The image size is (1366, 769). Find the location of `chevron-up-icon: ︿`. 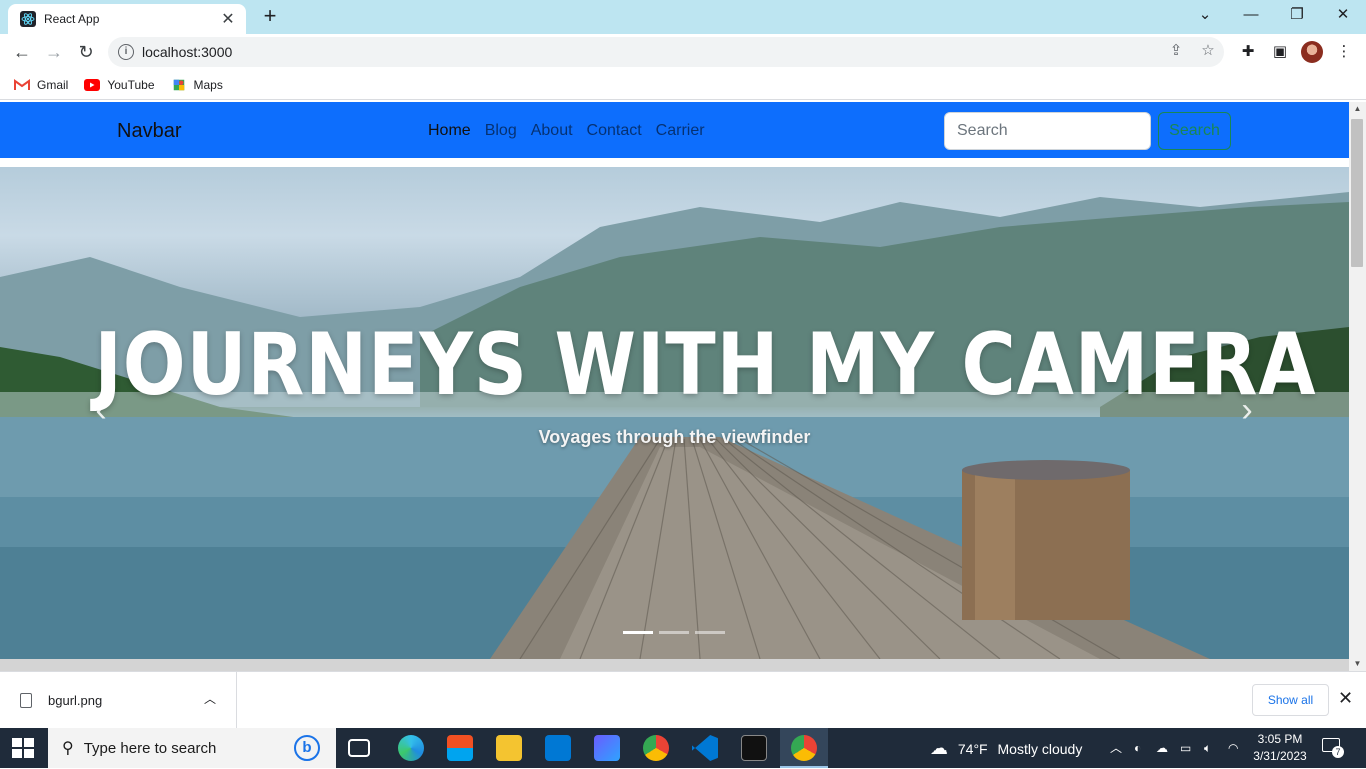

chevron-up-icon: ︿ is located at coordinates (210, 698).